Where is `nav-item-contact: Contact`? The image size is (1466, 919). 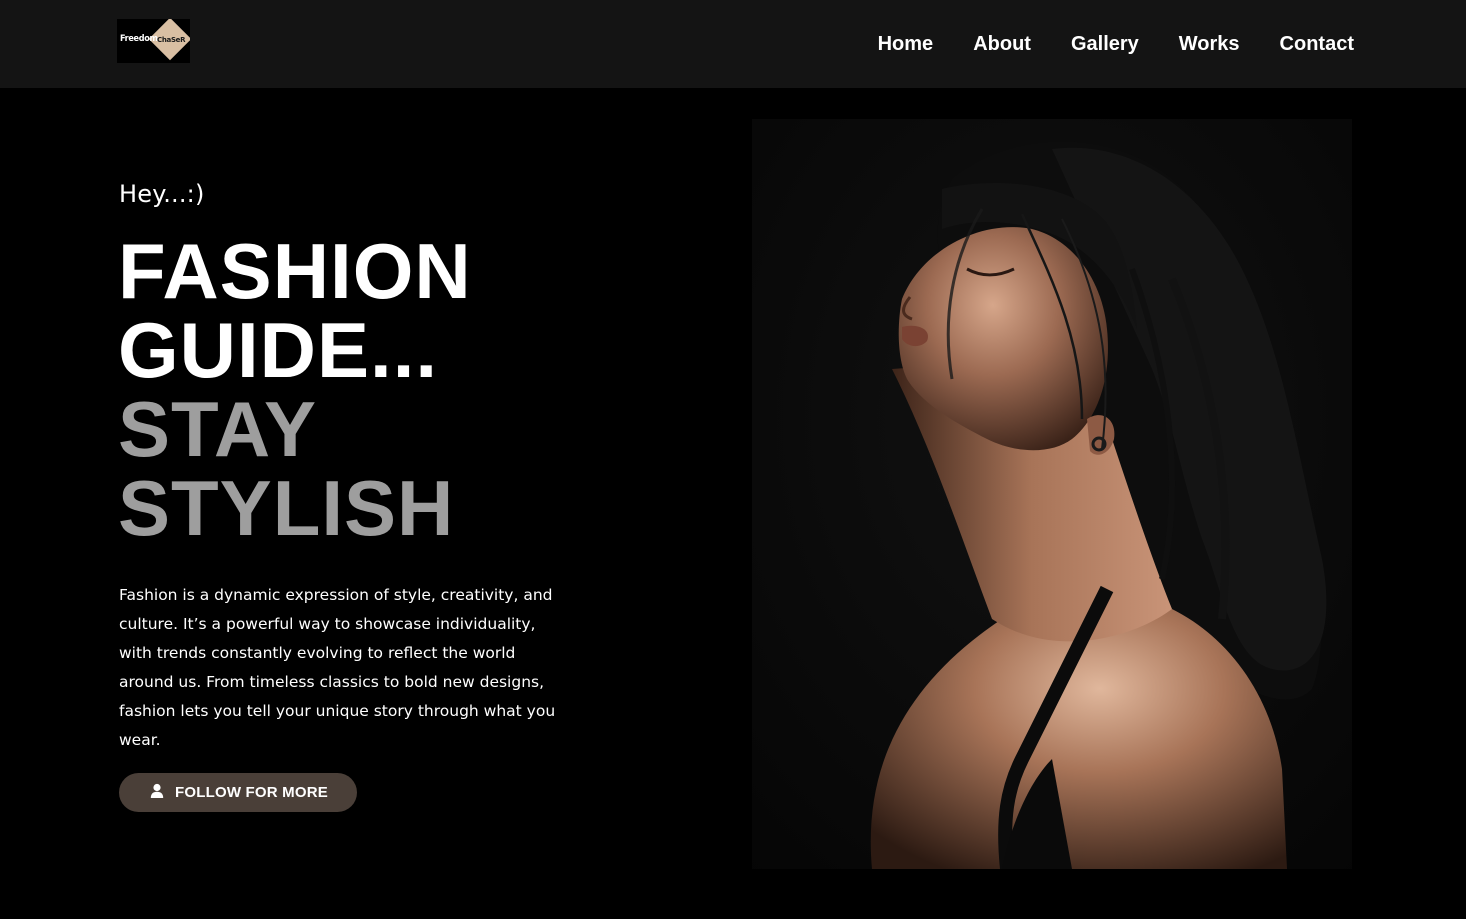
nav-item-contact: Contact is located at coordinates (1317, 44).